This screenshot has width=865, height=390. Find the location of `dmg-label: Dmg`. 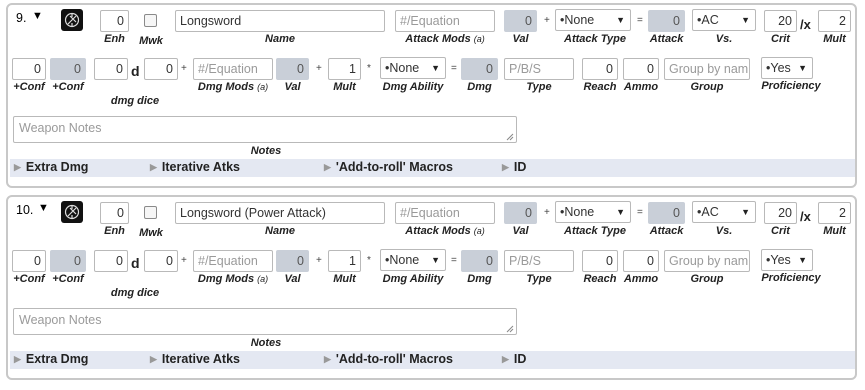

dmg-label: Dmg is located at coordinates (479, 279).